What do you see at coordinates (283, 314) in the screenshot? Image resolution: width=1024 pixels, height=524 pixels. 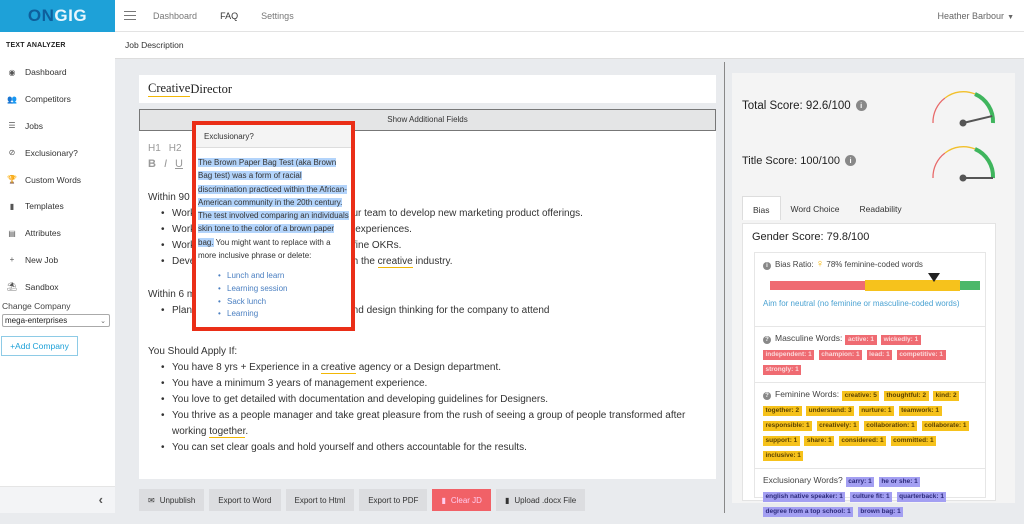 I see `suggestion-item: Learning` at bounding box center [283, 314].